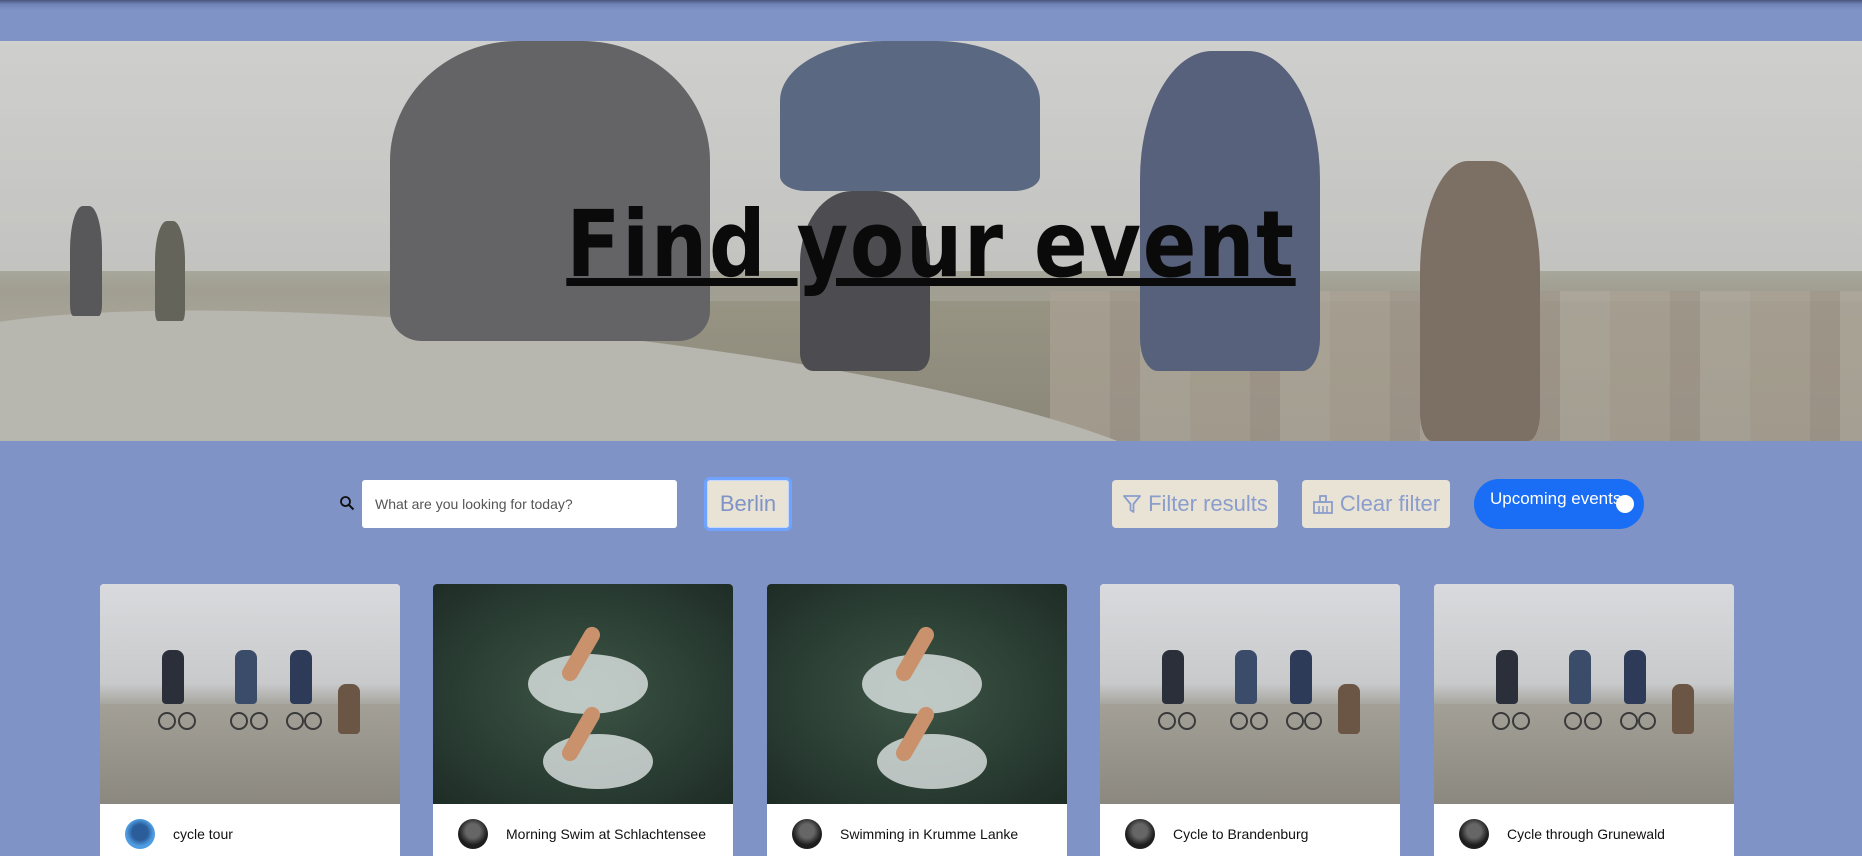 The width and height of the screenshot is (1862, 856). I want to click on event-card: Swimming in Krumme Lanke, so click(917, 720).